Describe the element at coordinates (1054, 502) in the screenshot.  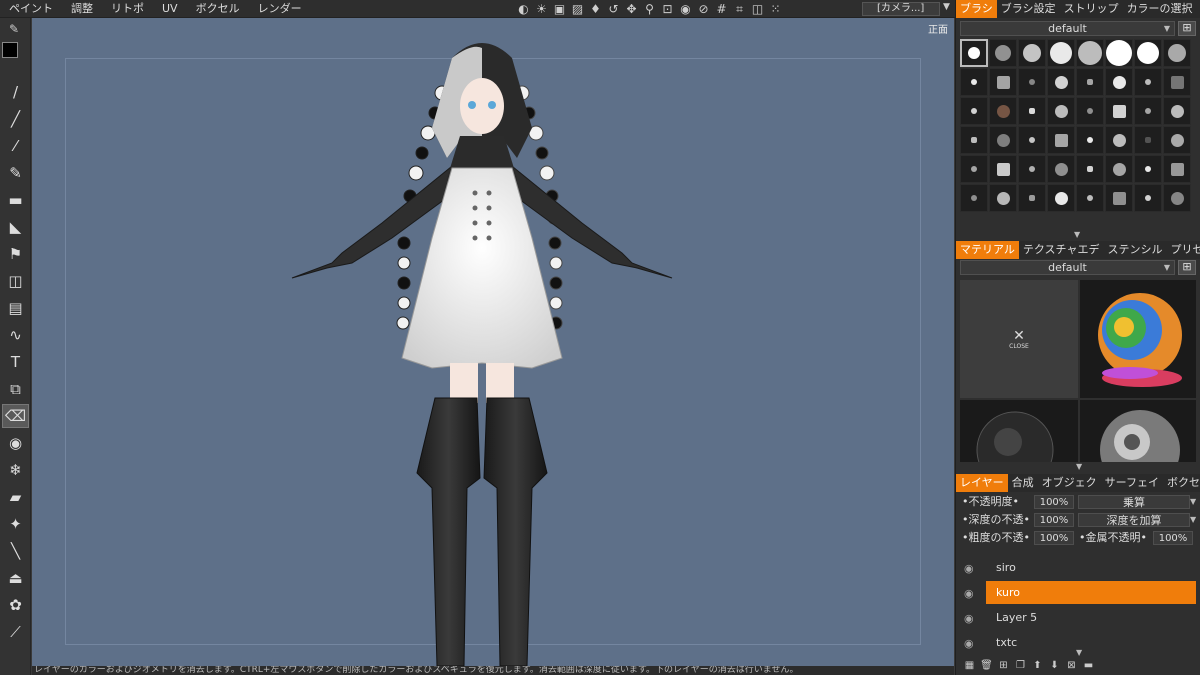
I see `opacity-field: 100%` at that location.